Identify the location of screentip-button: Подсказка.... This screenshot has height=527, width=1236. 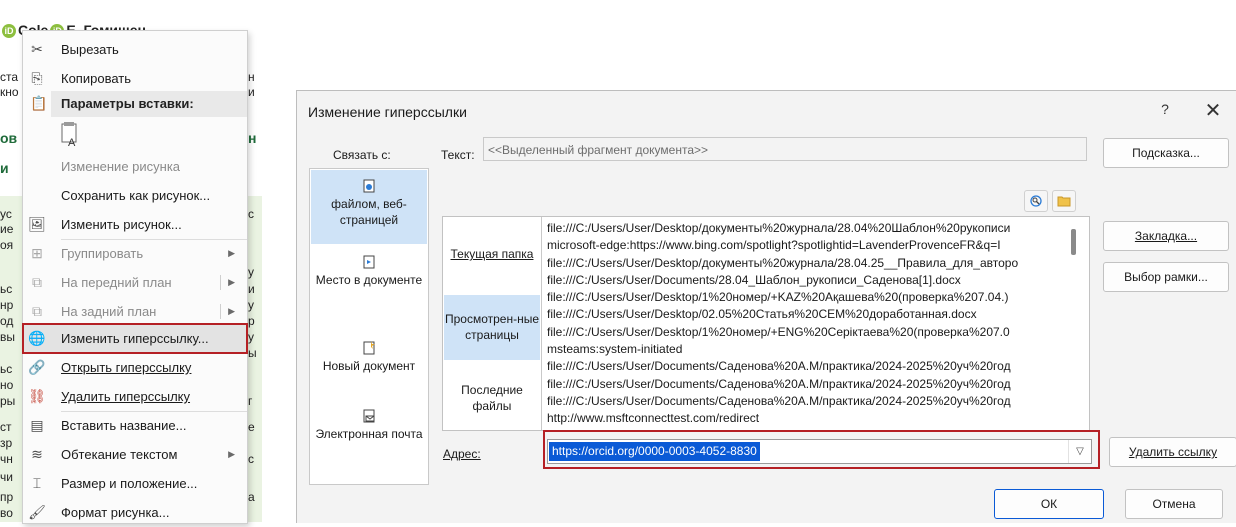
(1166, 153).